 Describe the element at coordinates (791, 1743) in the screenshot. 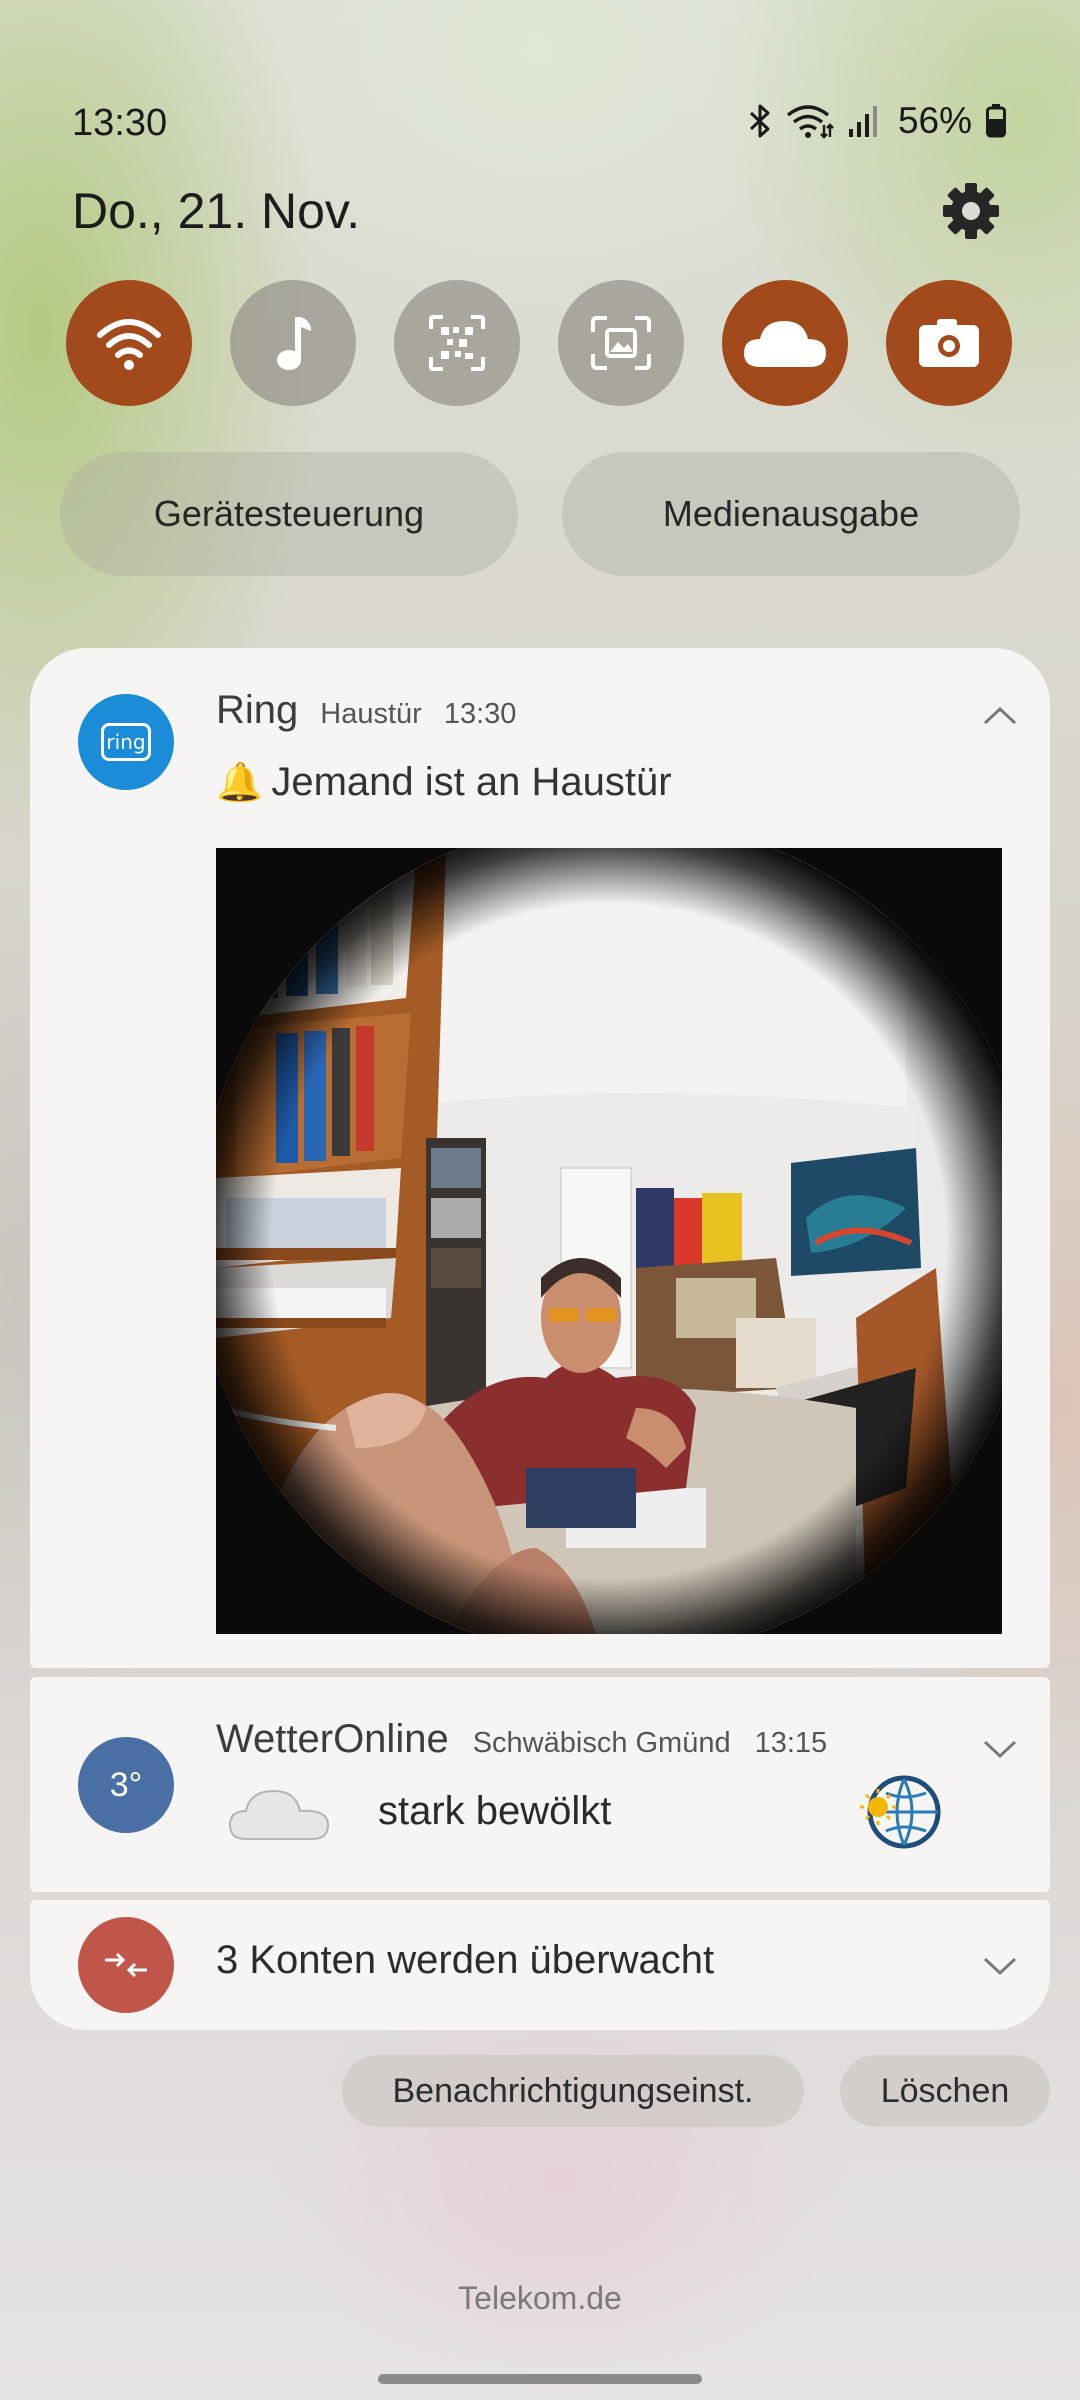

I see `wetteronline-time: 13:15` at that location.